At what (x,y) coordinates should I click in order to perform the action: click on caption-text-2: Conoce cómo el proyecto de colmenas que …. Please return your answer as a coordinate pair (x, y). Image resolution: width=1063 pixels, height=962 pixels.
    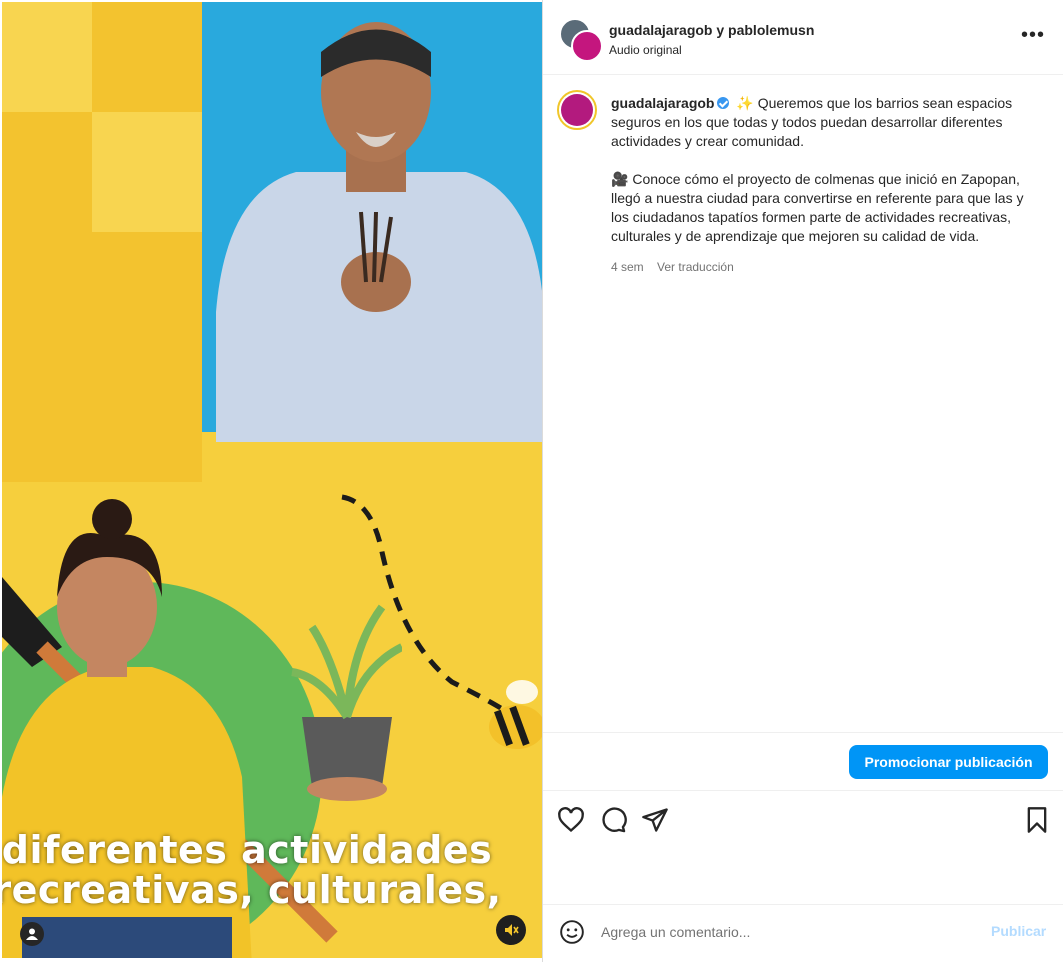
    Looking at the image, I should click on (817, 207).